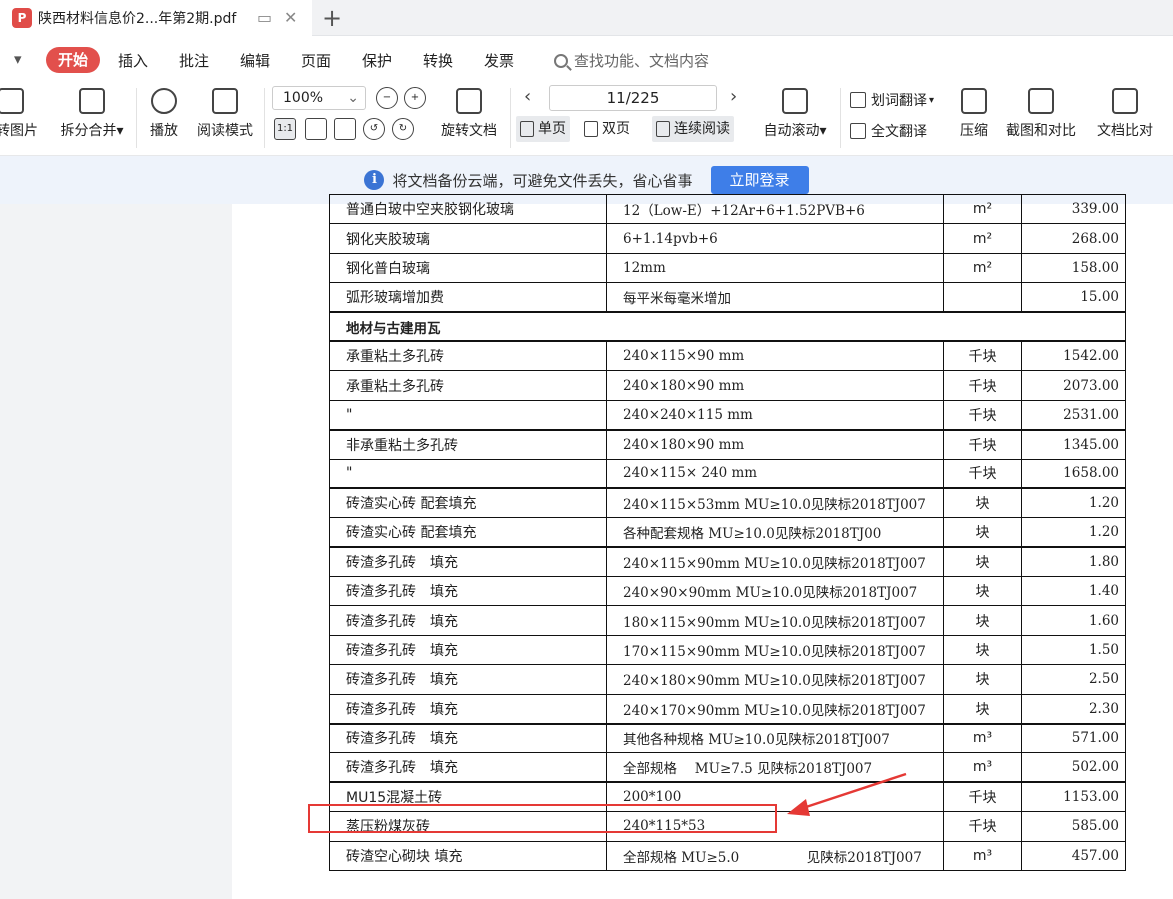 The image size is (1173, 899). What do you see at coordinates (775, 591) in the screenshot?
I see `specification-cell: 240×90×90mm MU≥10.0见陕标2018TJ007` at bounding box center [775, 591].